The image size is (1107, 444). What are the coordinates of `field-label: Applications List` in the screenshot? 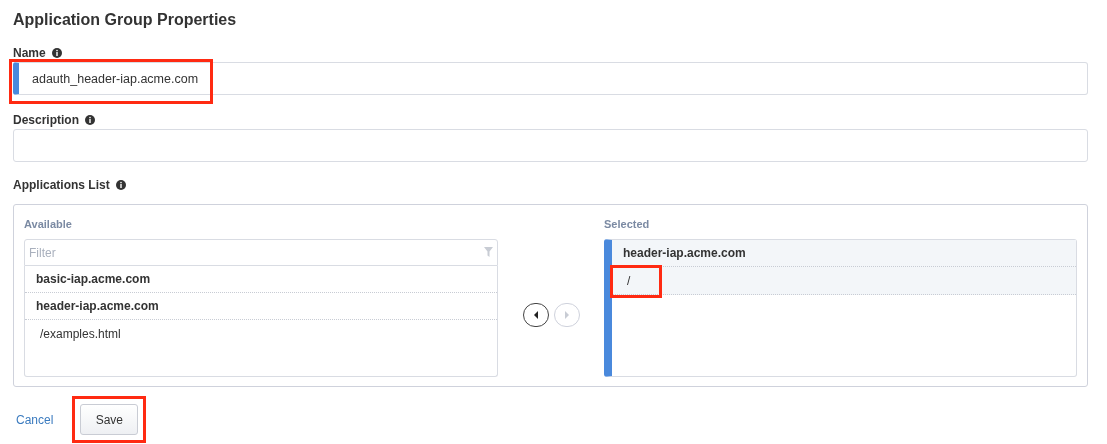 It's located at (61, 185).